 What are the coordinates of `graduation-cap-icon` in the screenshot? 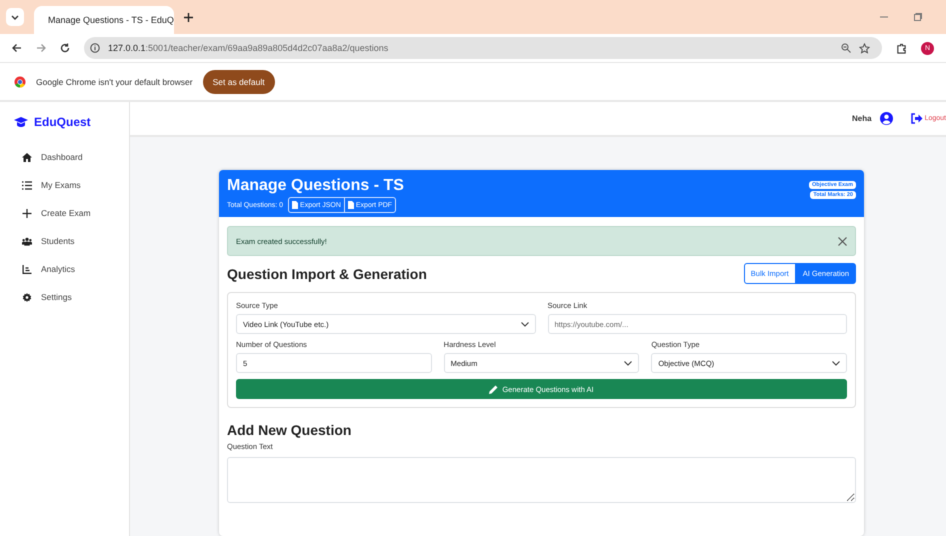 It's located at (21, 122).